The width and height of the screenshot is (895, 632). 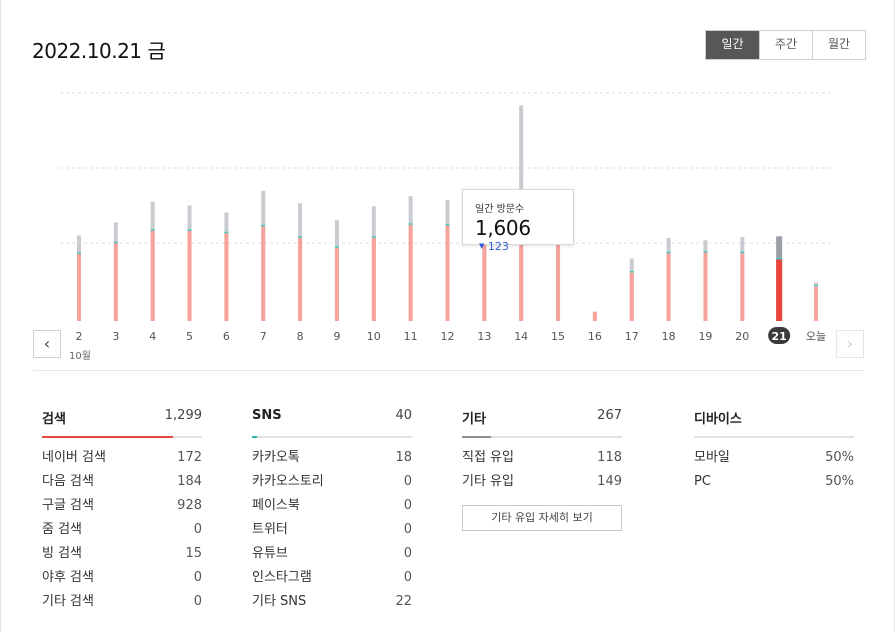 I want to click on device-rows: 모바일 50% PC 50%, so click(x=774, y=470).